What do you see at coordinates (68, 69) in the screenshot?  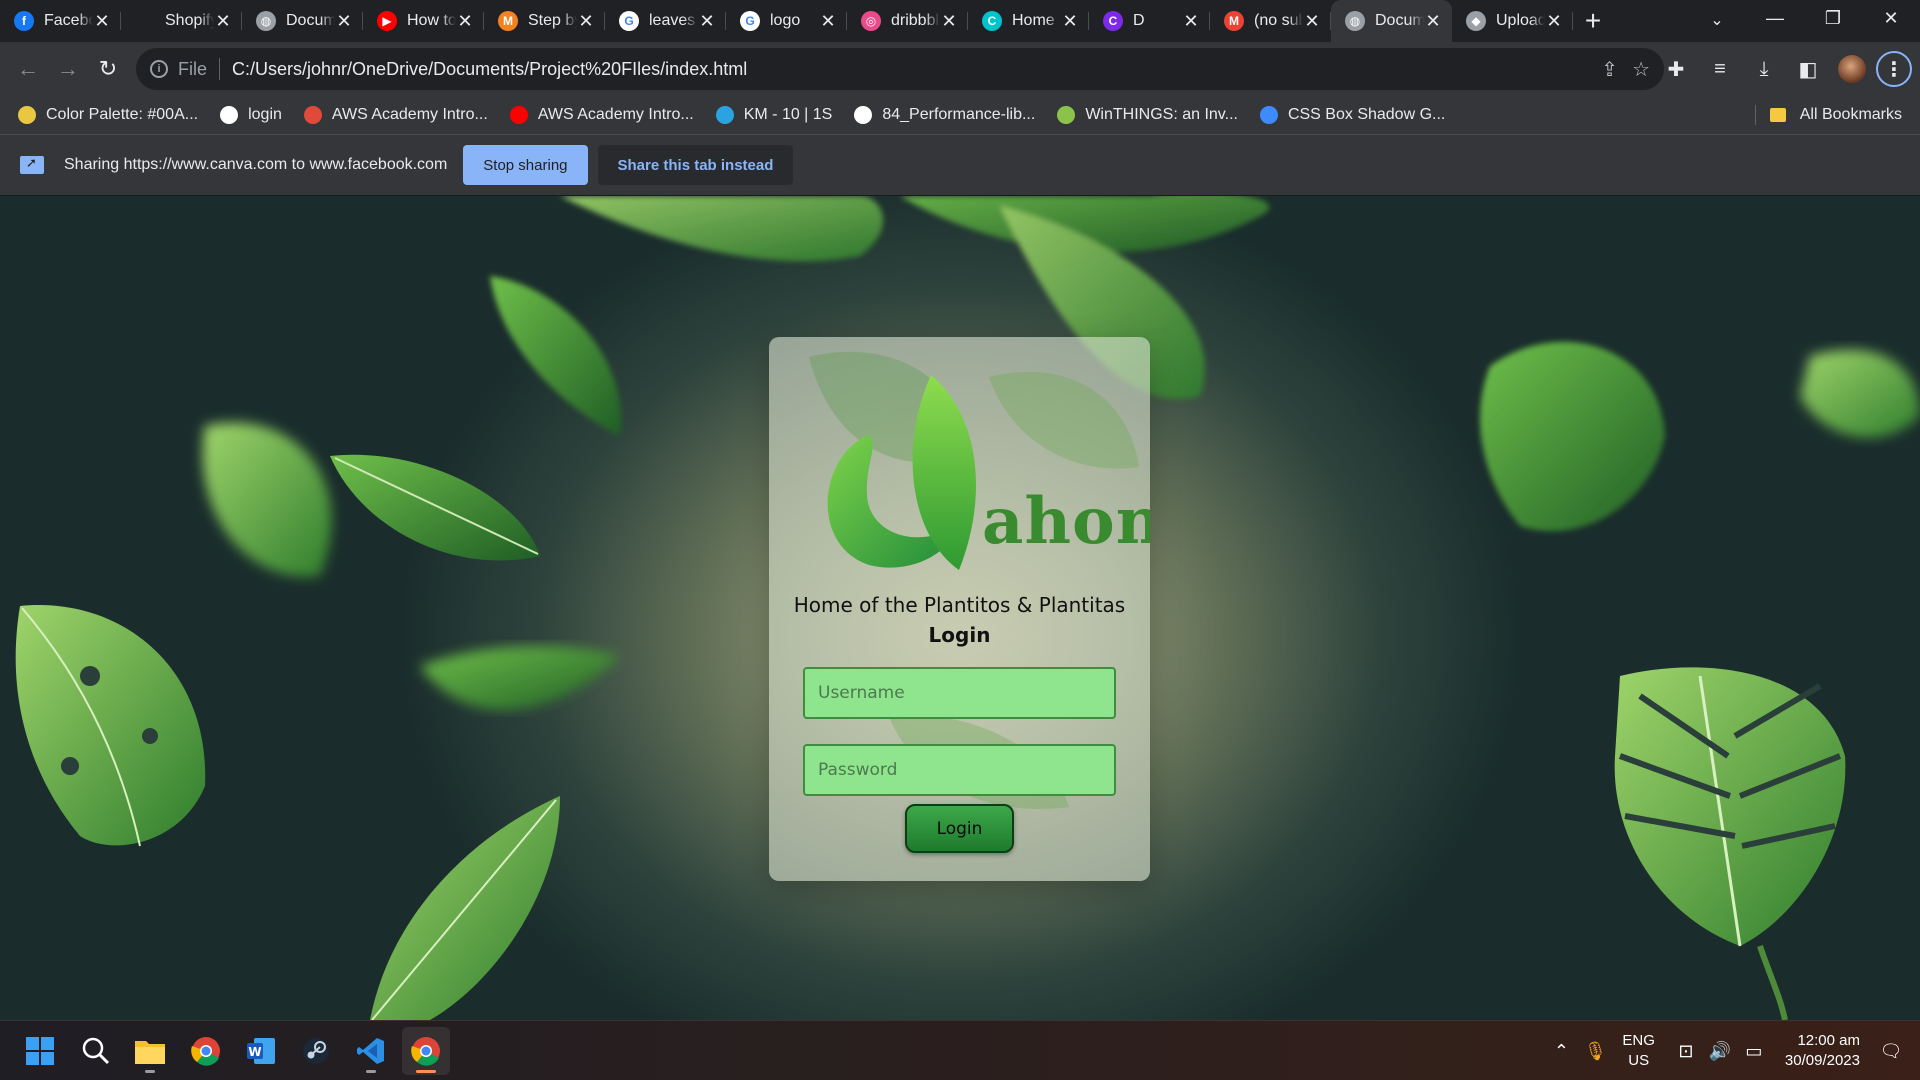 I see `forward-arrow-icon: →` at bounding box center [68, 69].